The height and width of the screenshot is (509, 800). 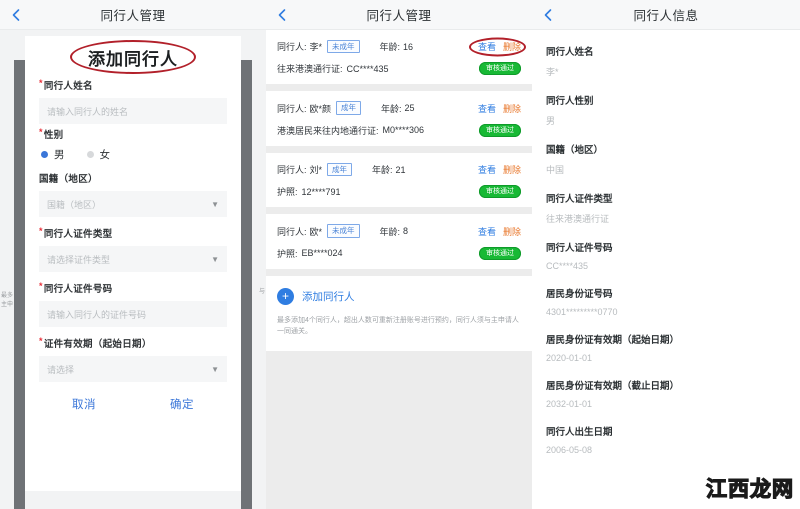 I want to click on detail-value: 2020-01-01, so click(x=569, y=358).